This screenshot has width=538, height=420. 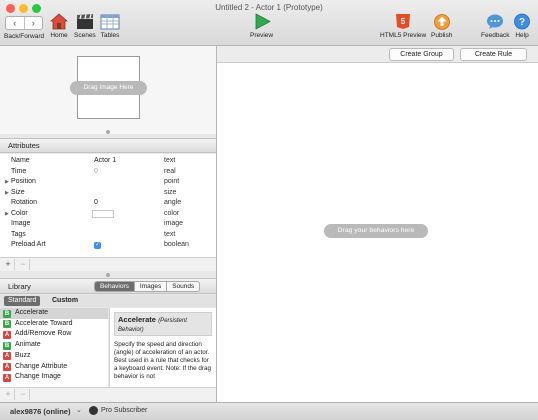 What do you see at coordinates (23, 264) in the screenshot?
I see `remove-attribute-button: −` at bounding box center [23, 264].